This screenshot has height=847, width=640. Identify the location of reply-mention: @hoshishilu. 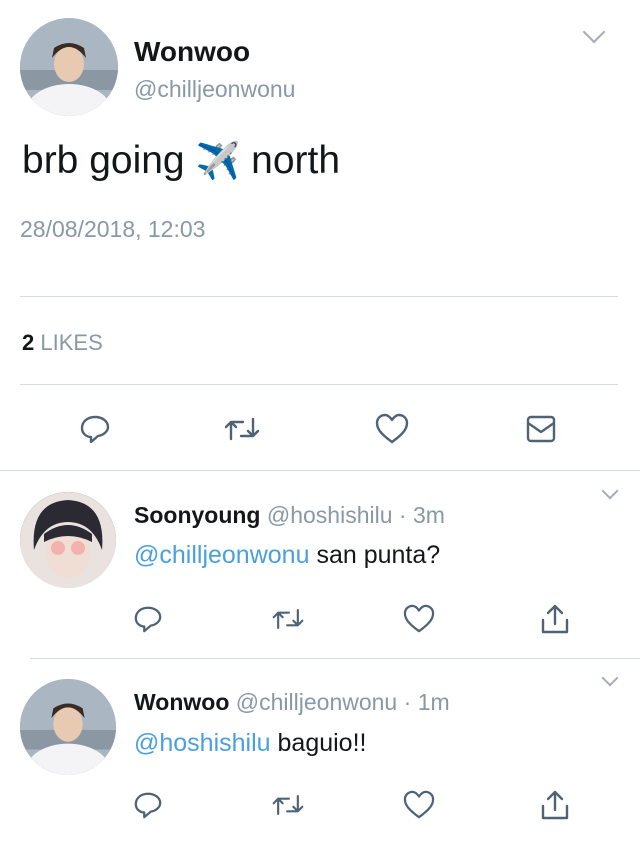
(202, 743).